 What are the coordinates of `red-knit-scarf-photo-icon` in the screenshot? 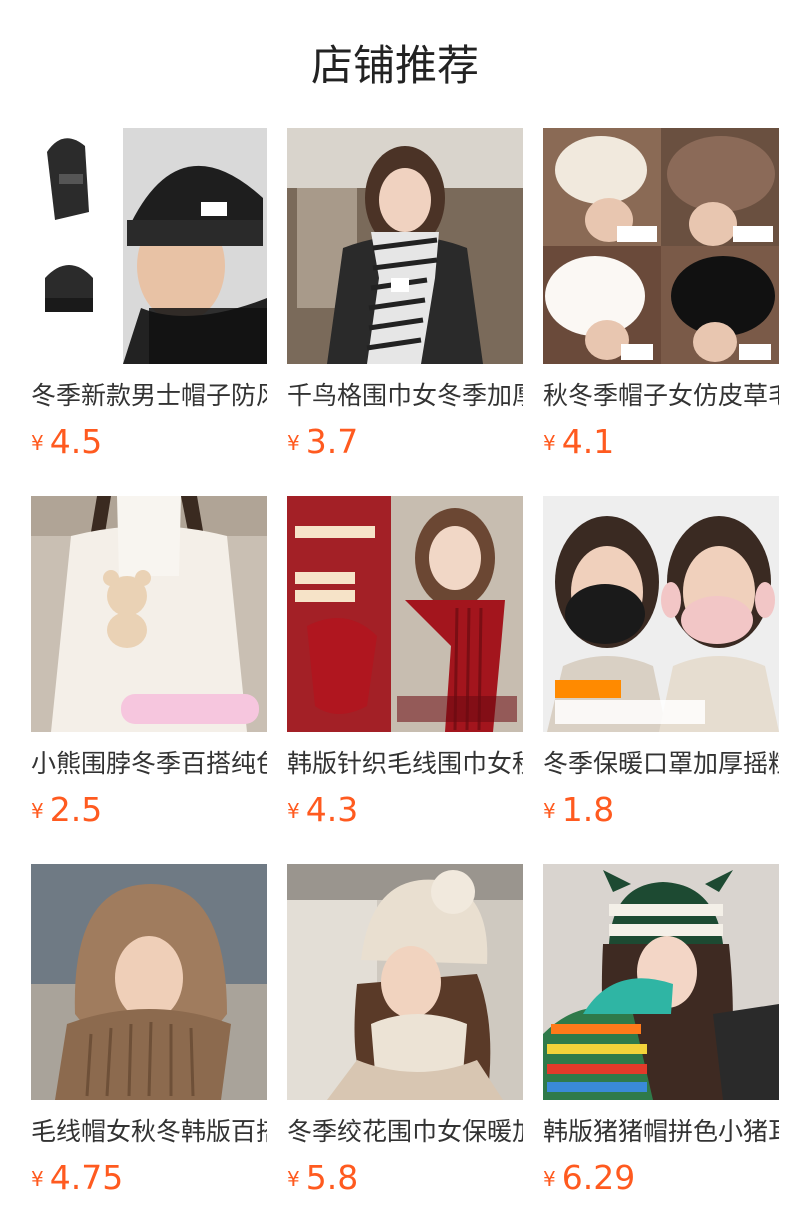 It's located at (405, 614).